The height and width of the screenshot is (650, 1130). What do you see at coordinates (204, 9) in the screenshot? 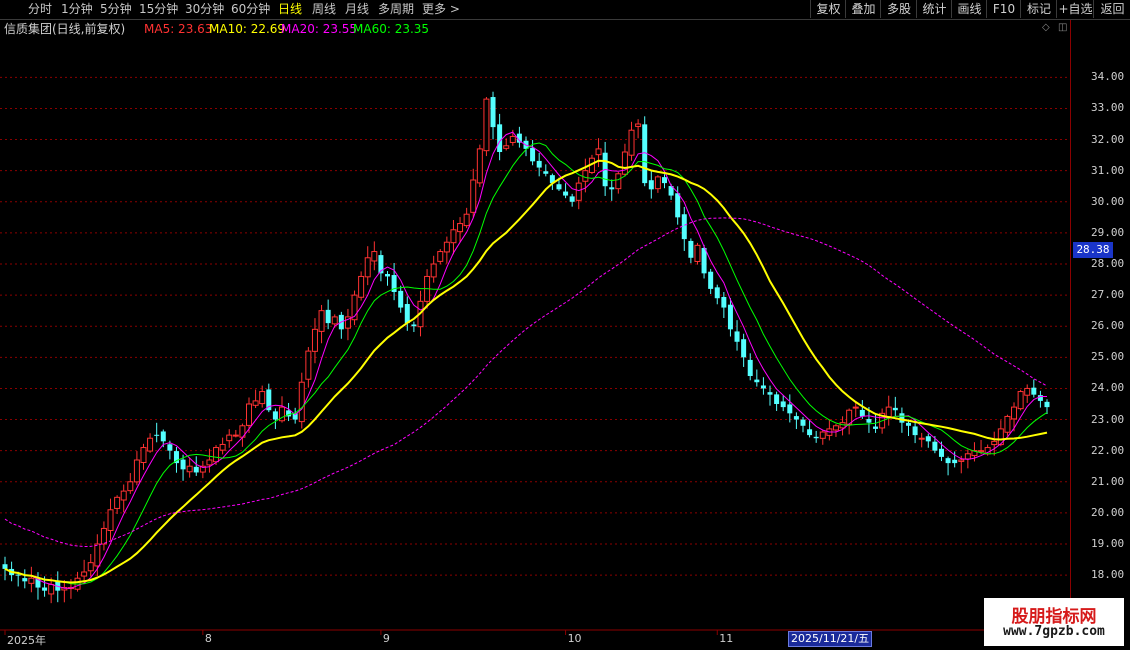
I see `tab-30min: 30分钟` at bounding box center [204, 9].